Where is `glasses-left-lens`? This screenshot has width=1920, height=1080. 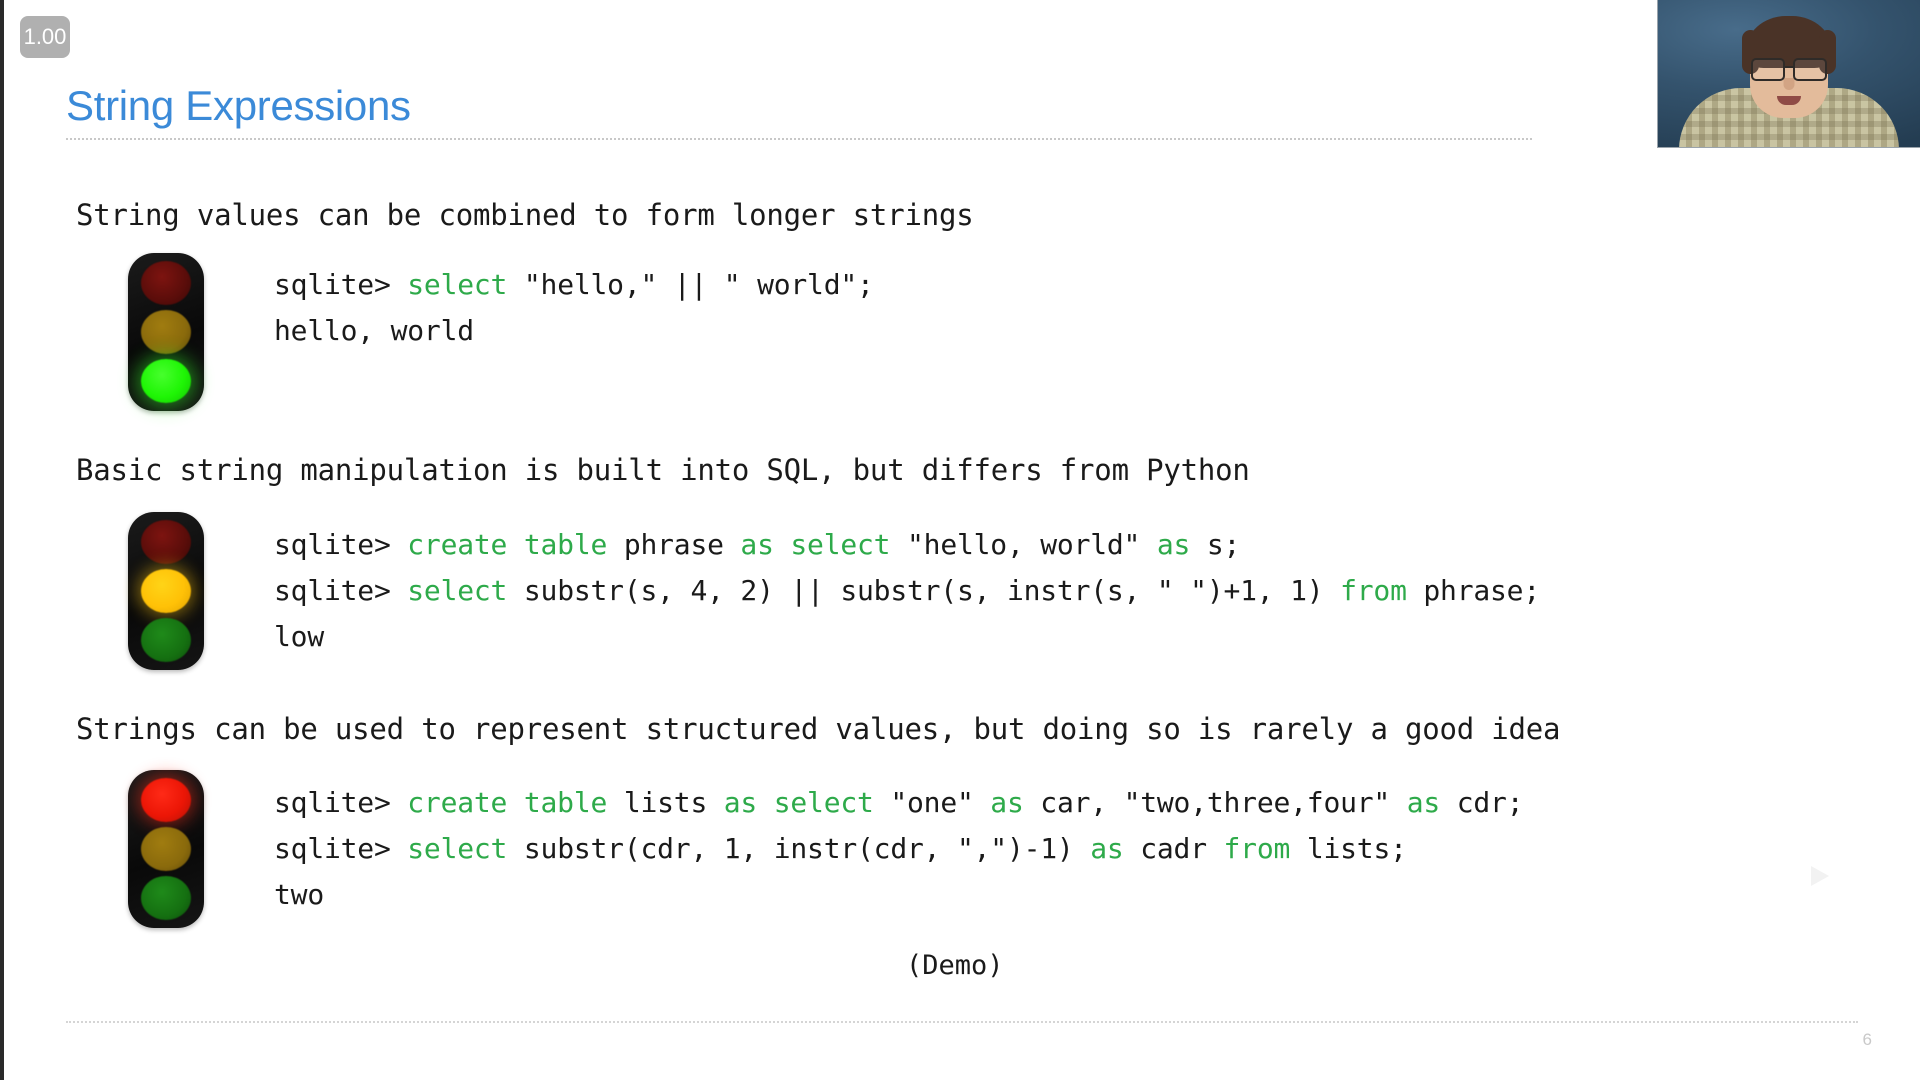 glasses-left-lens is located at coordinates (1767, 69).